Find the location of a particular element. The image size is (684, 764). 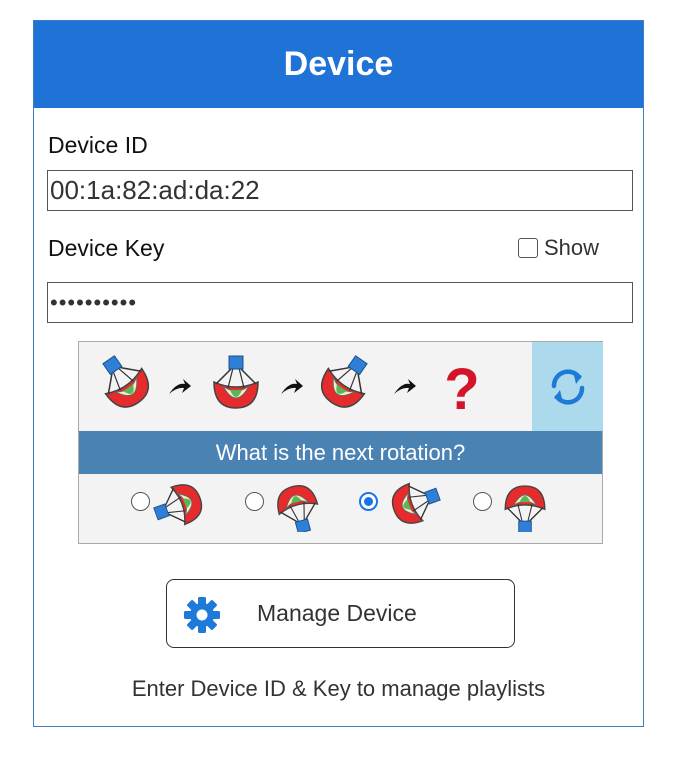

manage-device-label: Manage Device is located at coordinates (337, 613).